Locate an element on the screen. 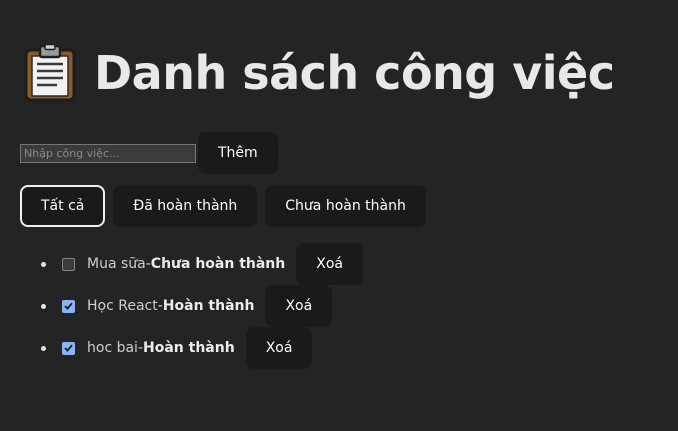  clipboard-icon is located at coordinates (50, 73).